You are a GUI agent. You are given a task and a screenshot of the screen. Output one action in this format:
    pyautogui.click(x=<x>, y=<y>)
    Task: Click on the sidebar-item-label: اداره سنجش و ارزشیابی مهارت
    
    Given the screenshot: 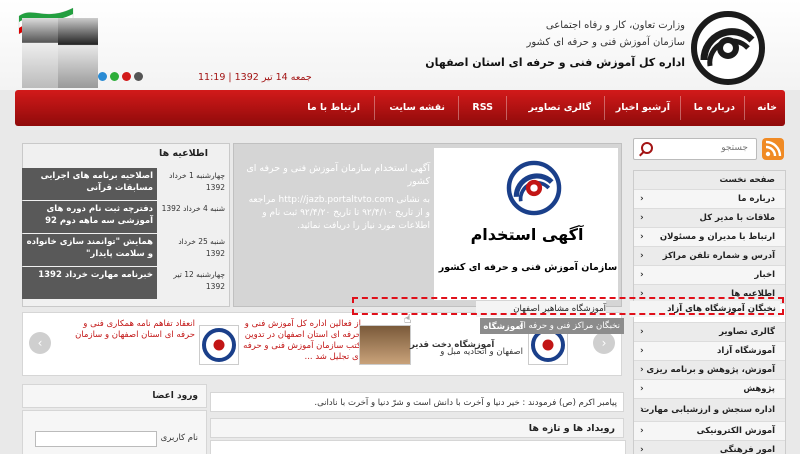 What is the action you would take?
    pyautogui.click(x=707, y=410)
    